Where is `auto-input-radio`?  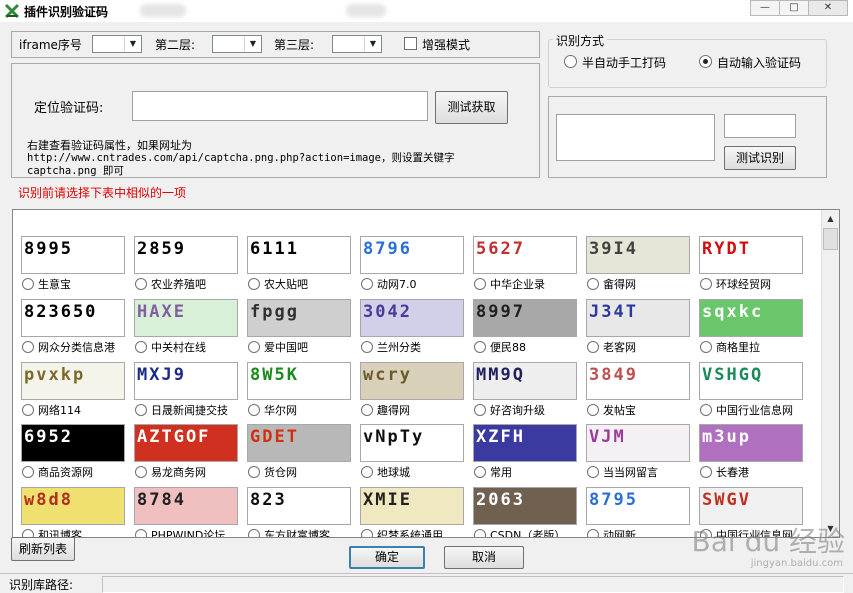
auto-input-radio is located at coordinates (705, 61).